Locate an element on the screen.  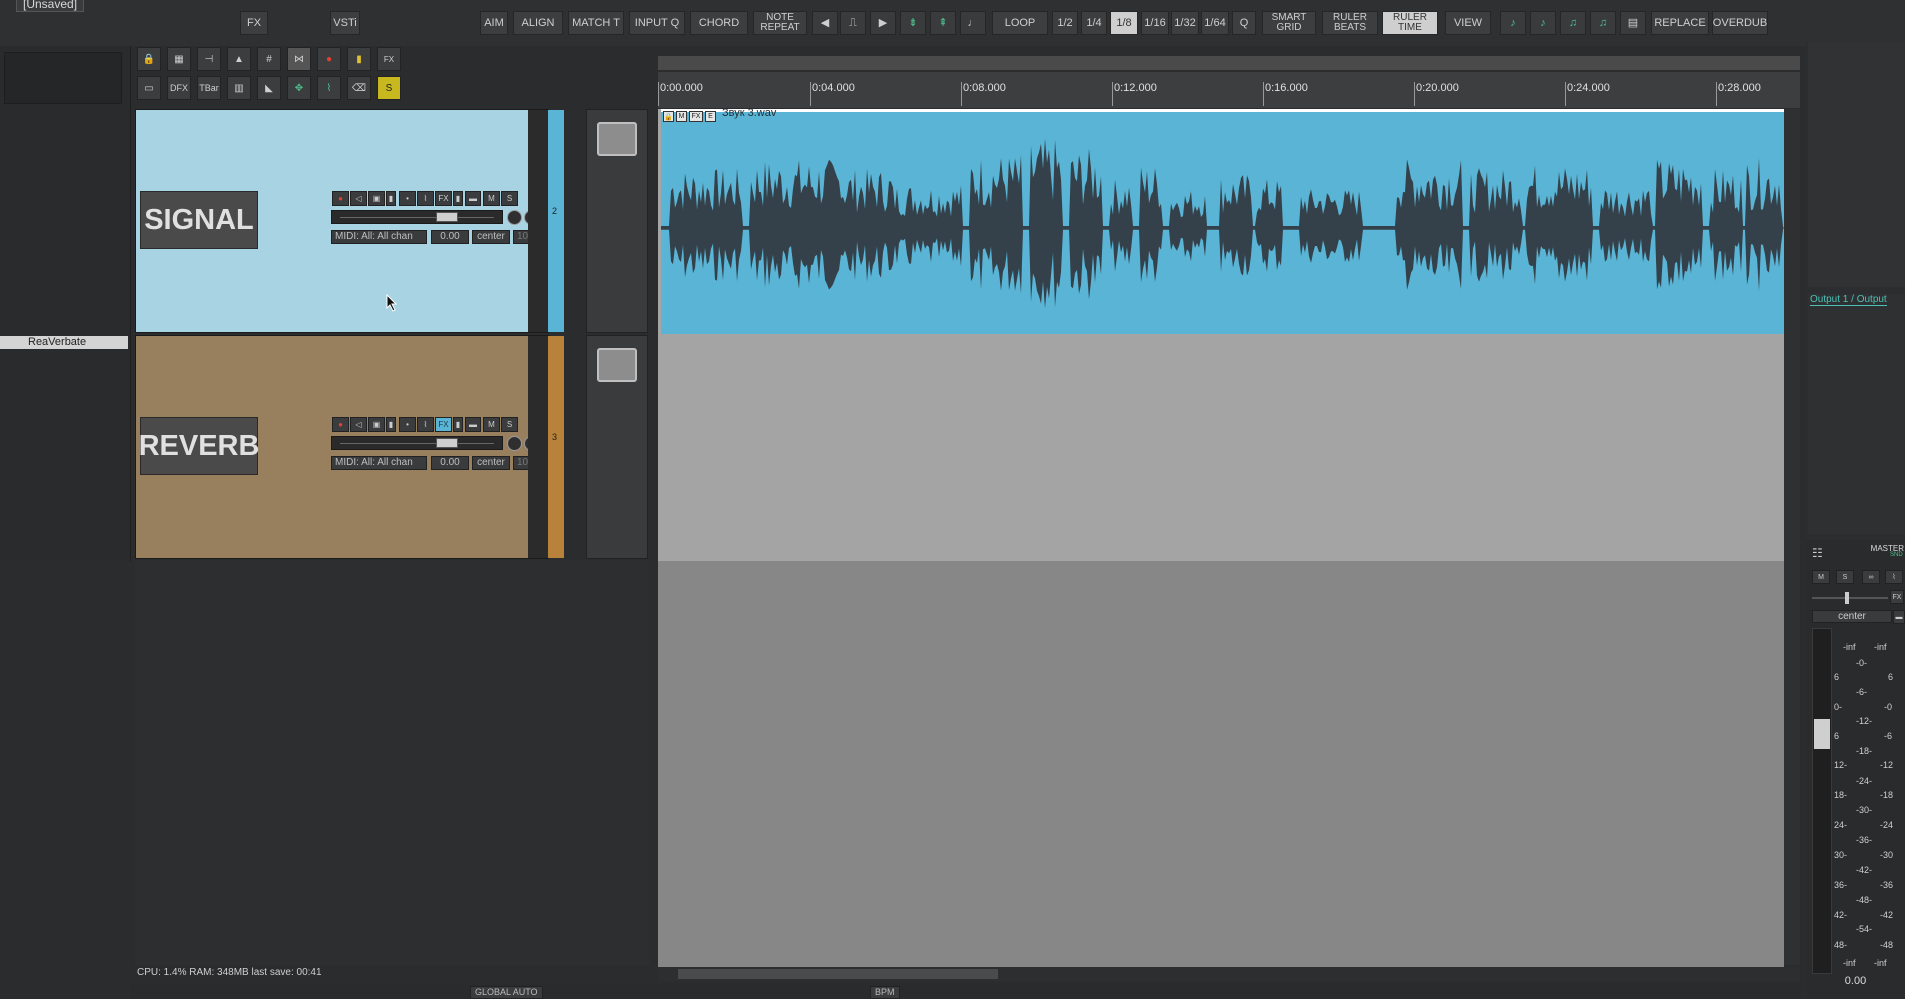
erase-icon: ⌫ is located at coordinates (359, 88).